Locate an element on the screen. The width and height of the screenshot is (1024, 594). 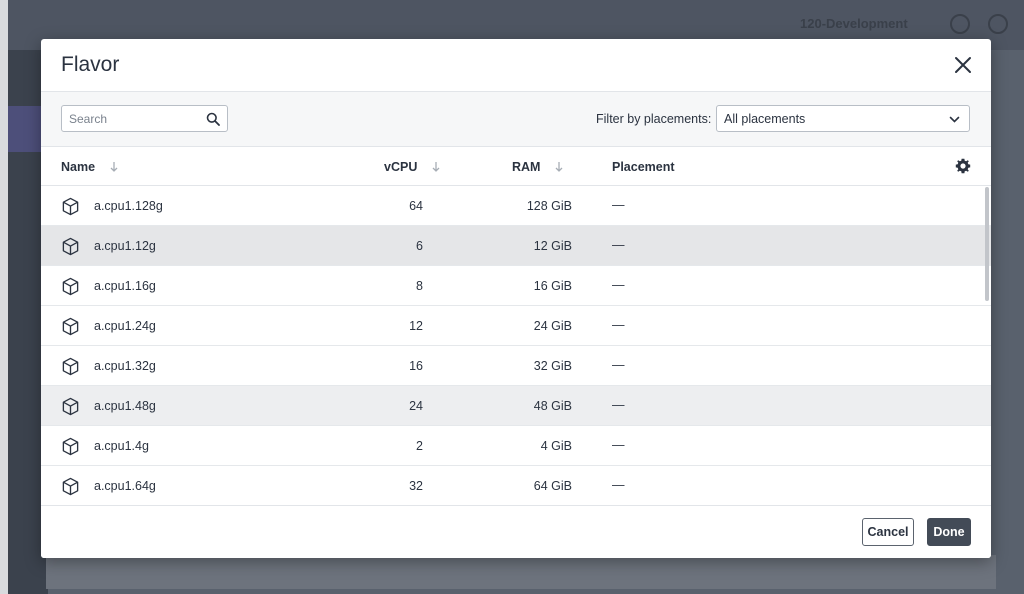
row-ram: 32 GiB is located at coordinates (552, 366).